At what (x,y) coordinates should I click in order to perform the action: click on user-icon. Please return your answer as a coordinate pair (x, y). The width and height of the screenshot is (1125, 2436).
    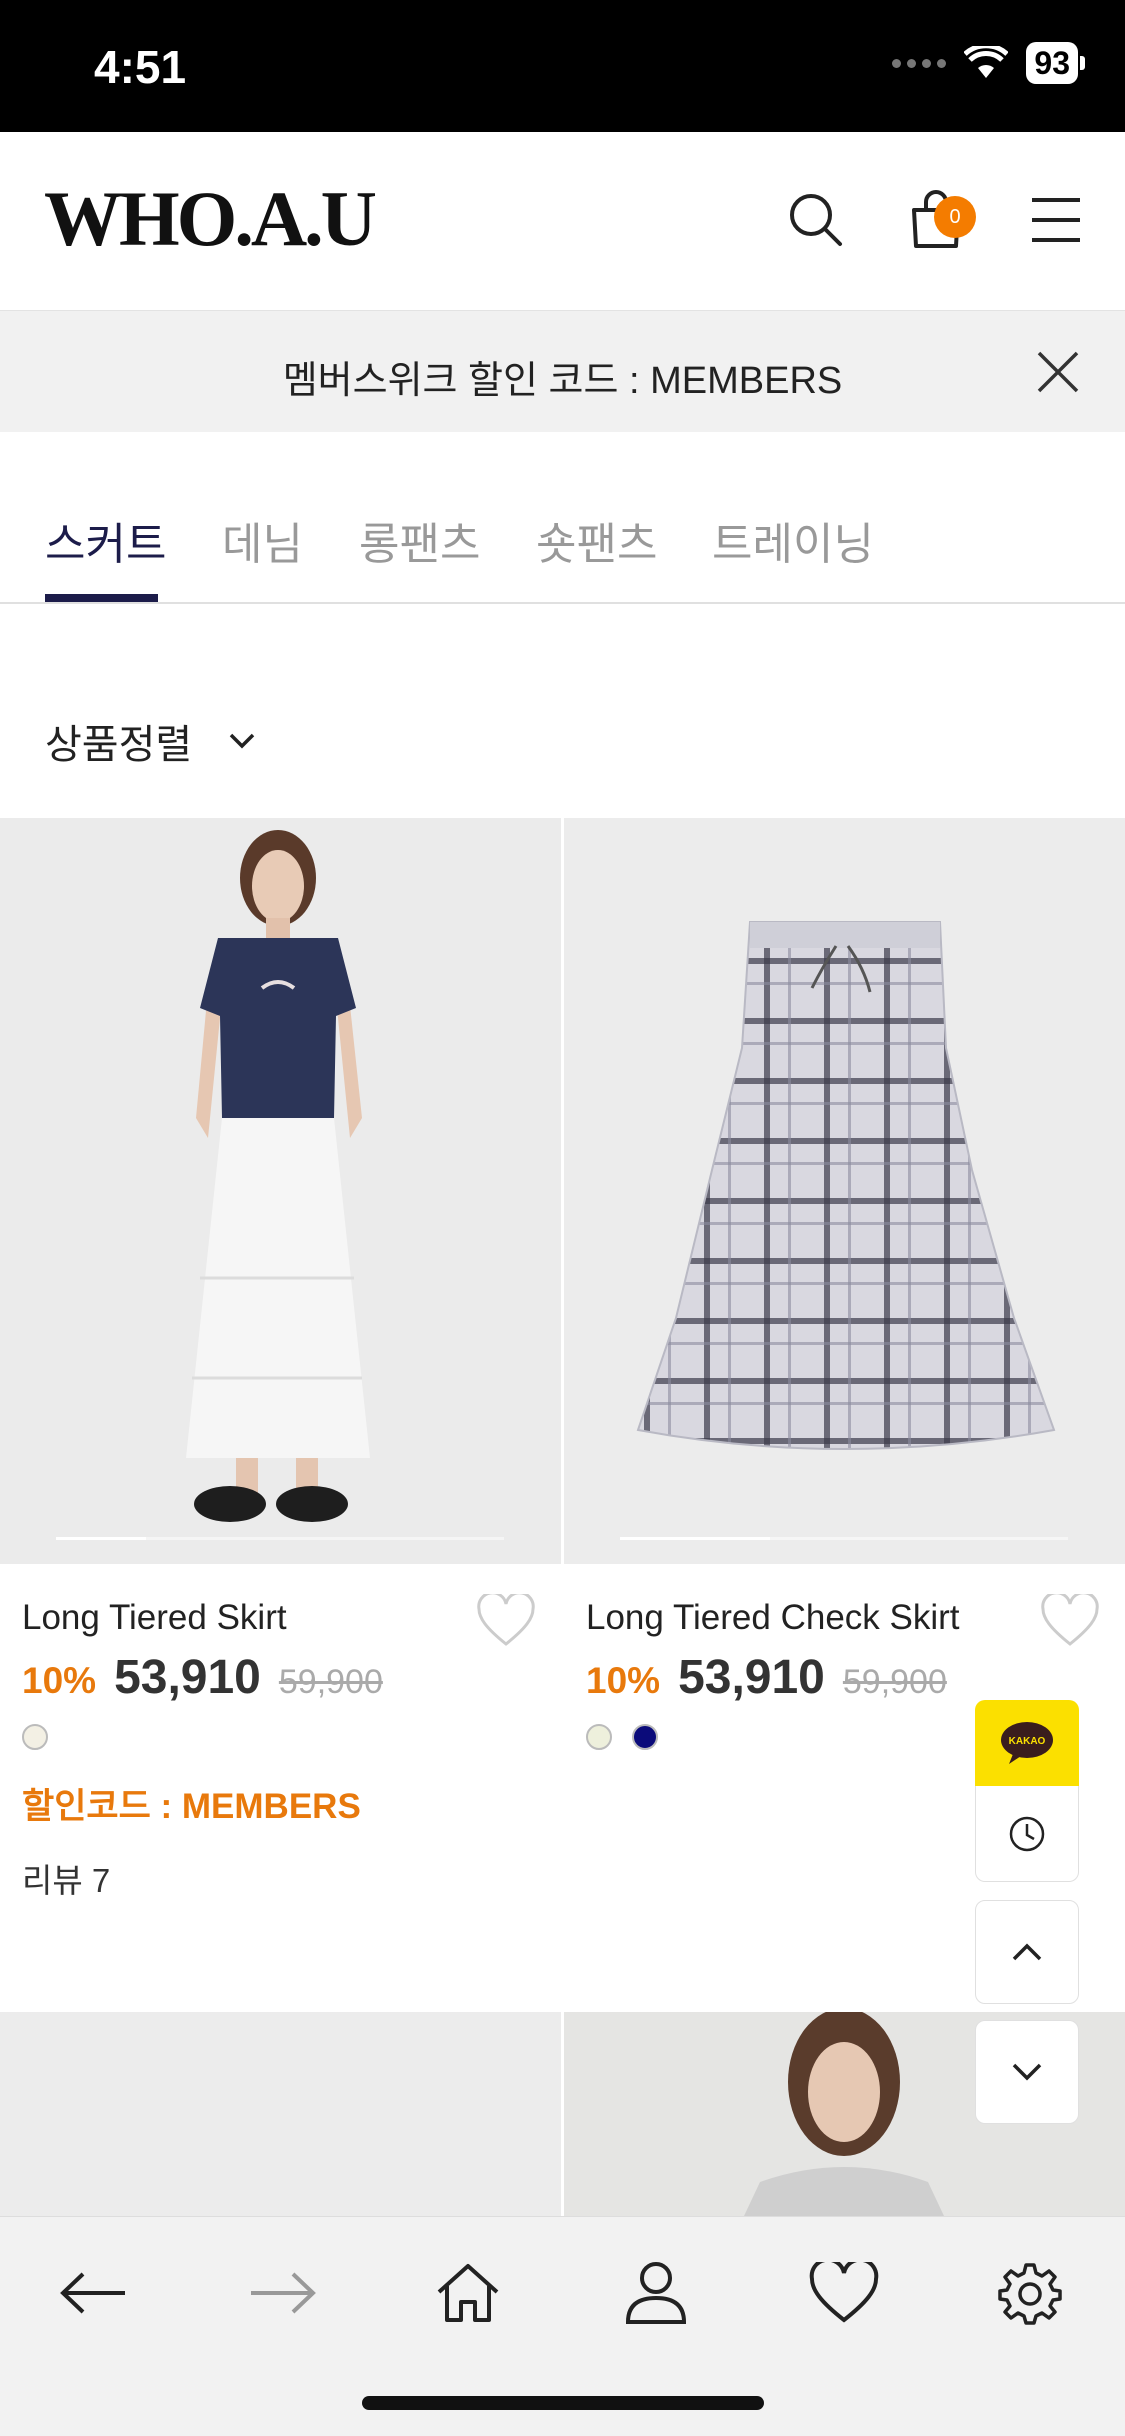
    Looking at the image, I should click on (656, 2293).